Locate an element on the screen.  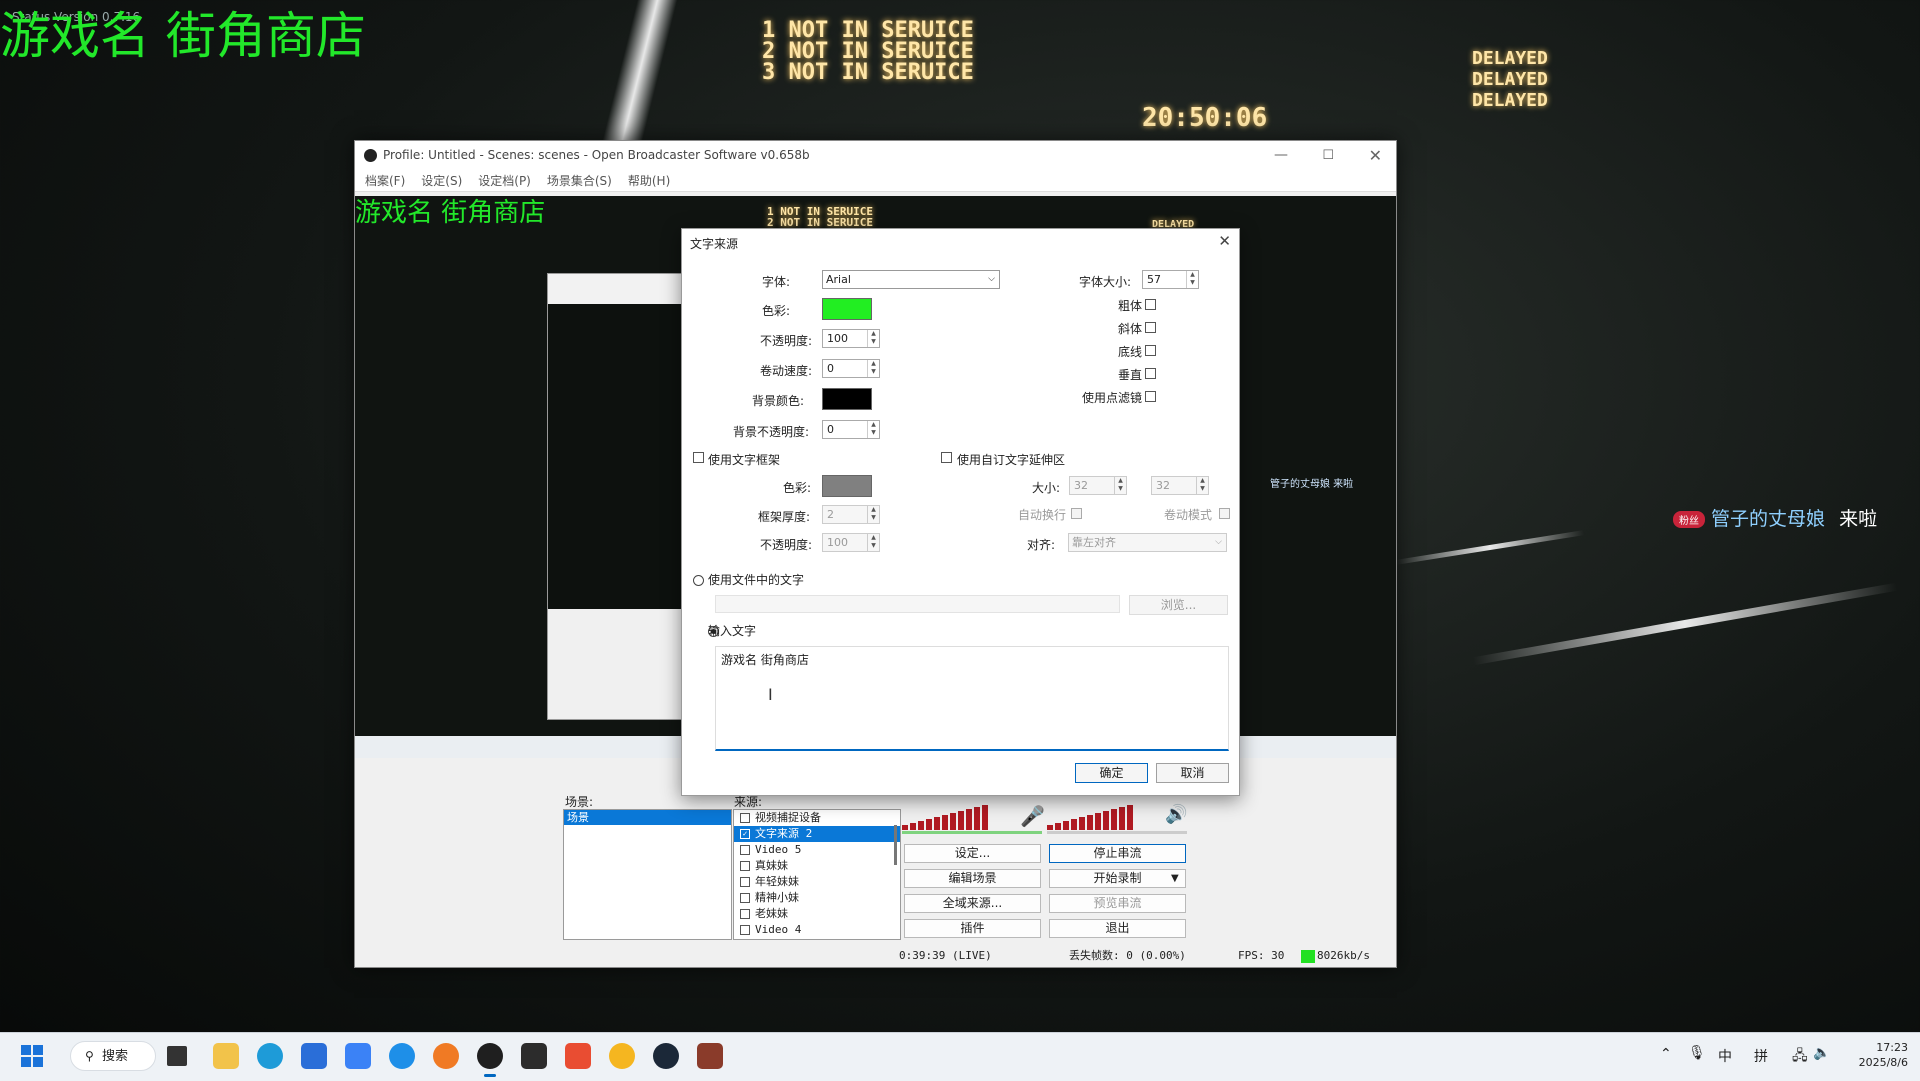
scroll-speed-stepper: 0 ▲ ▼ is located at coordinates (851, 368).